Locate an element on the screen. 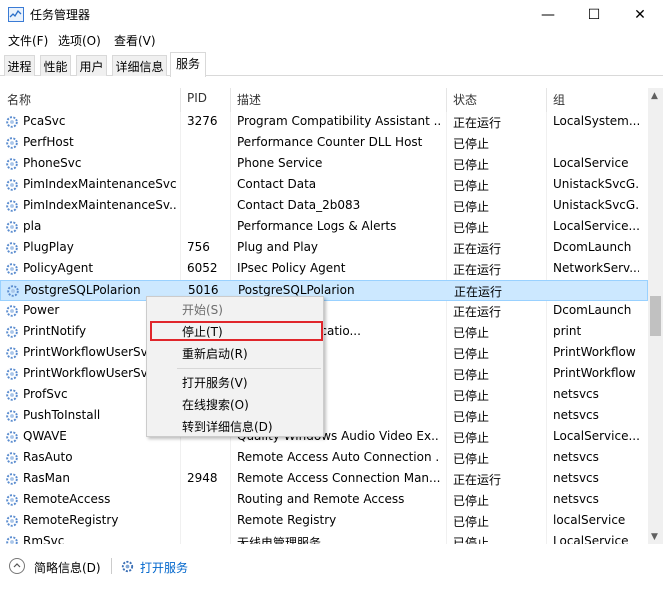  scrollbar-thumb is located at coordinates (655, 316).